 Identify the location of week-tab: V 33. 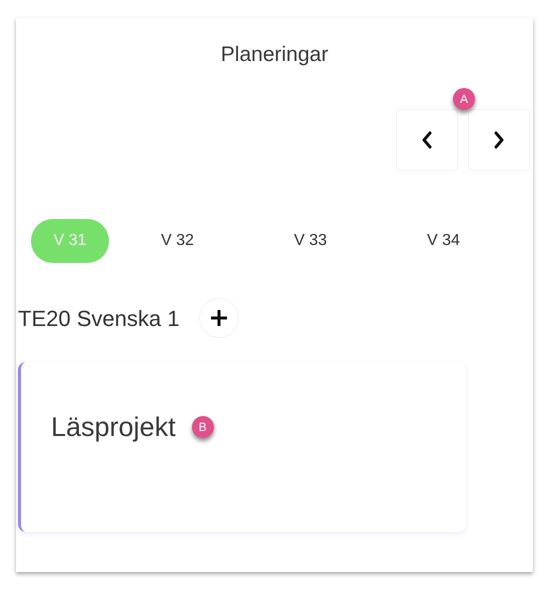
(310, 241).